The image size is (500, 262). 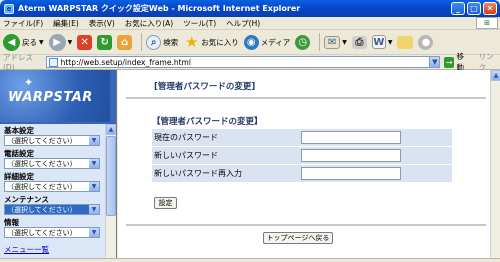 I want to click on stop-icon: ✕, so click(x=85, y=42).